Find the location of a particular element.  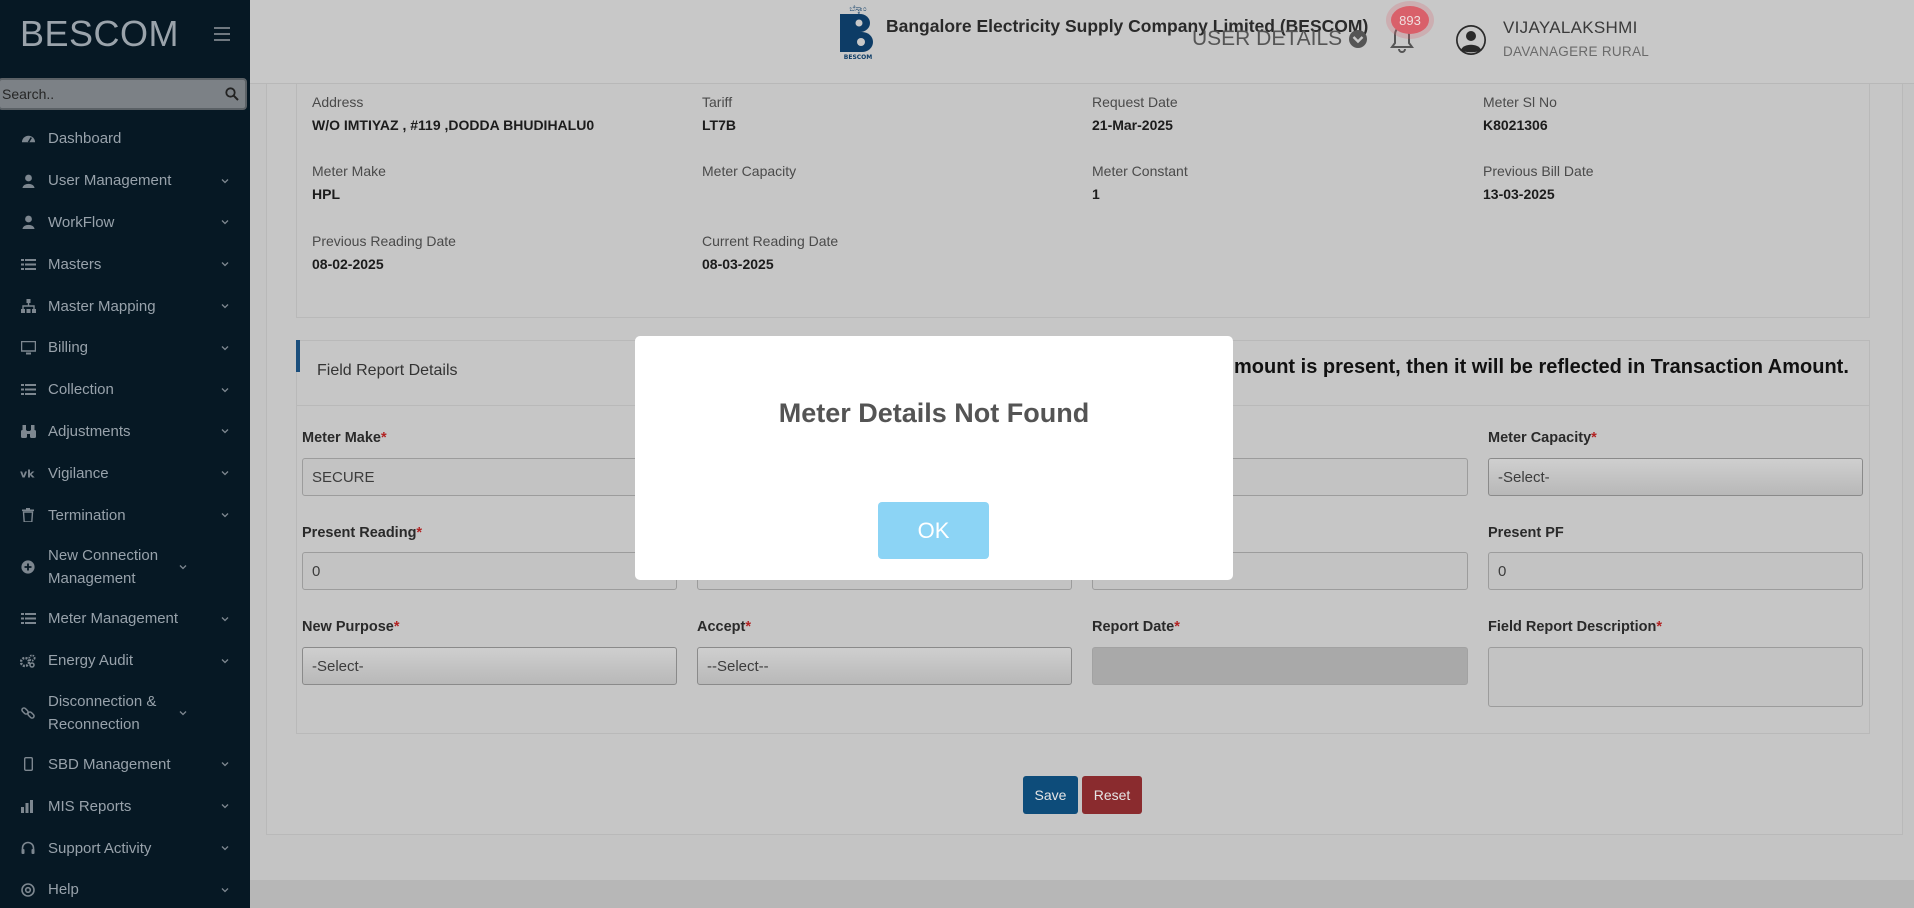

alert-dialog: Meter Details Not Found OK is located at coordinates (934, 458).